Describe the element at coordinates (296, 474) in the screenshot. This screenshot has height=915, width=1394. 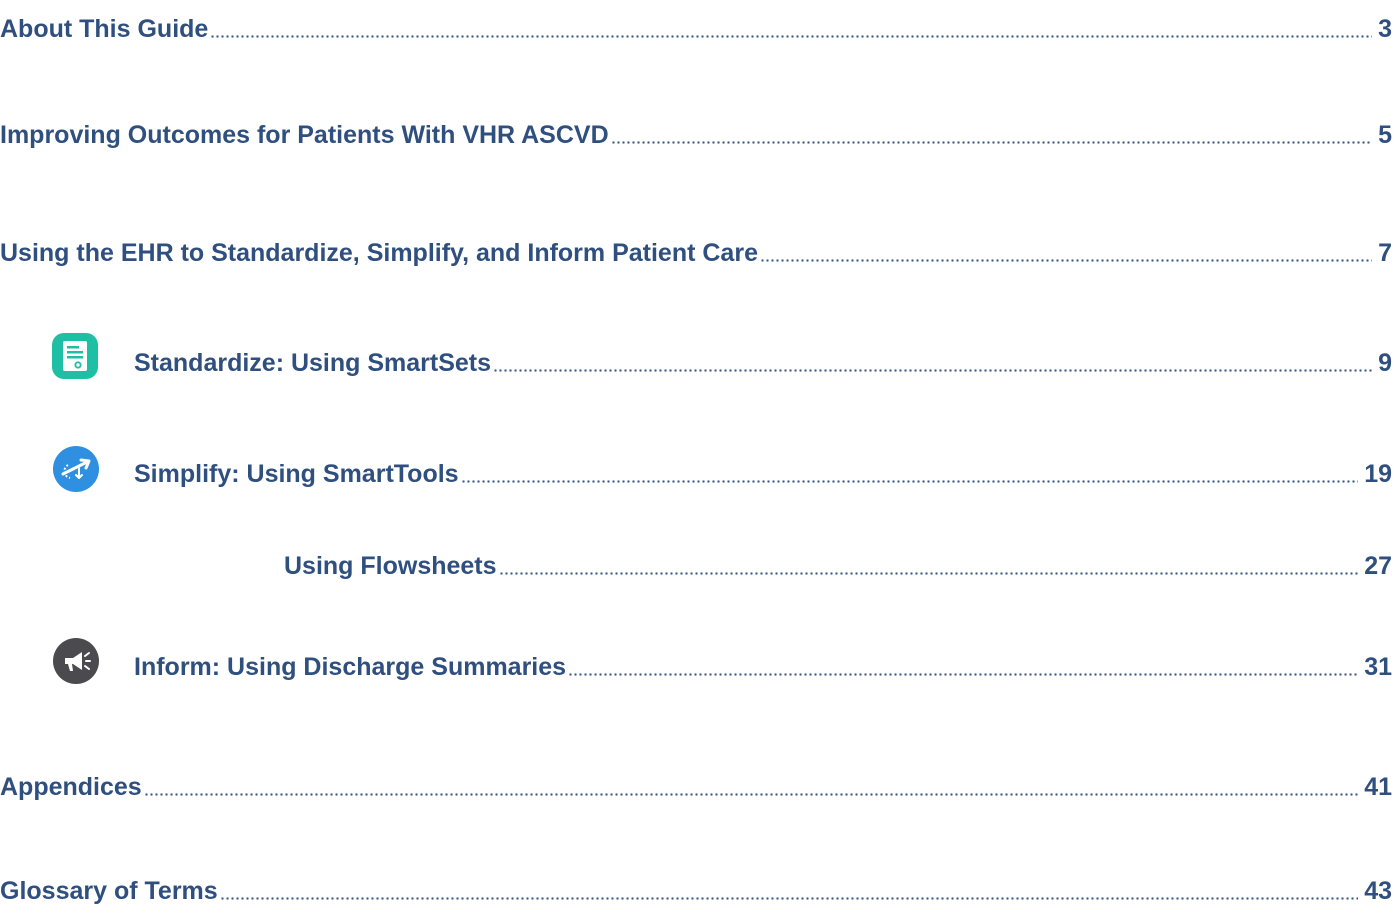
I see `toc-entry-title: Simplify: Using SmartTools` at that location.